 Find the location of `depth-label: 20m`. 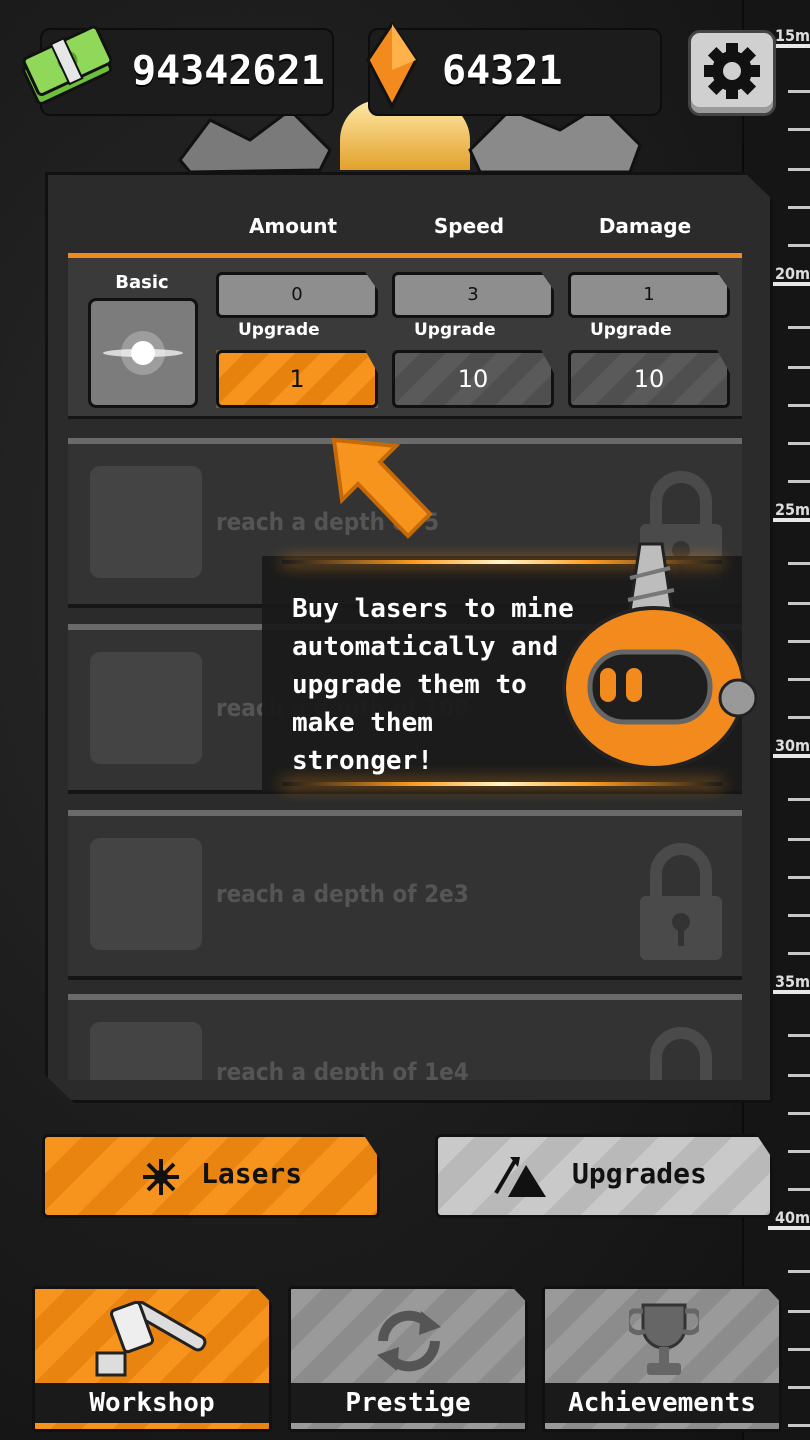

depth-label: 20m is located at coordinates (792, 273).